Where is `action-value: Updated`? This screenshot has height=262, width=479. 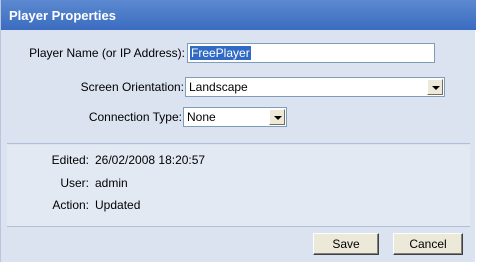 action-value: Updated is located at coordinates (118, 205).